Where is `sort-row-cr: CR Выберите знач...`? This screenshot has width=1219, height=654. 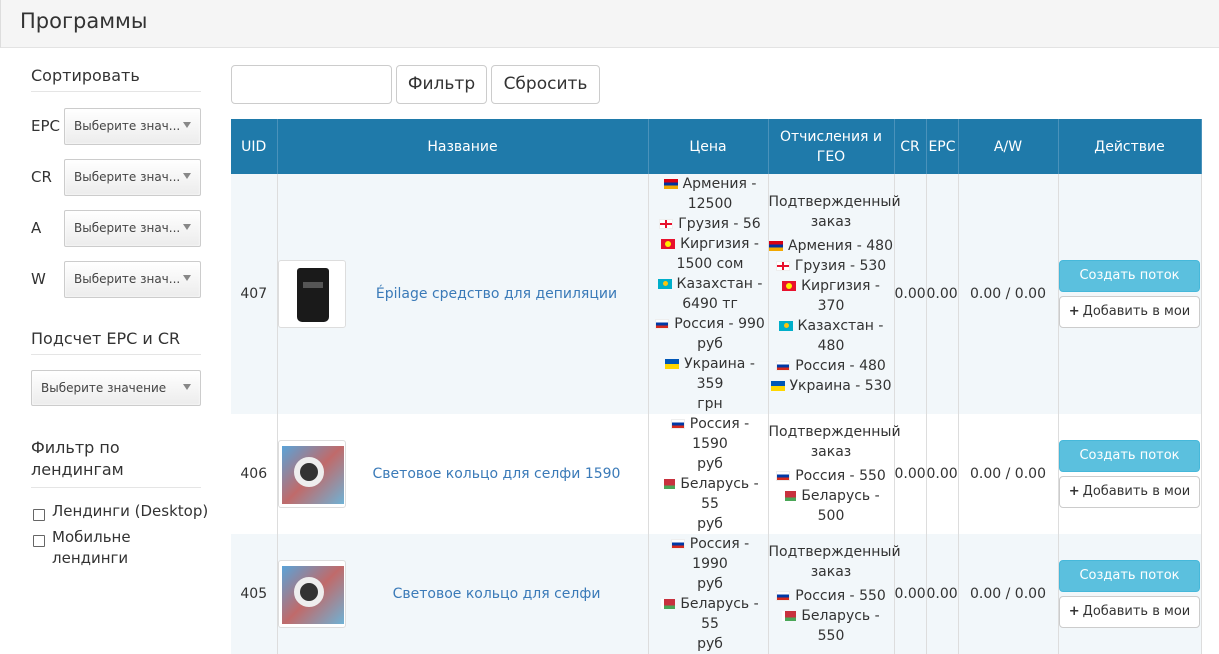 sort-row-cr: CR Выберите знач... is located at coordinates (116, 178).